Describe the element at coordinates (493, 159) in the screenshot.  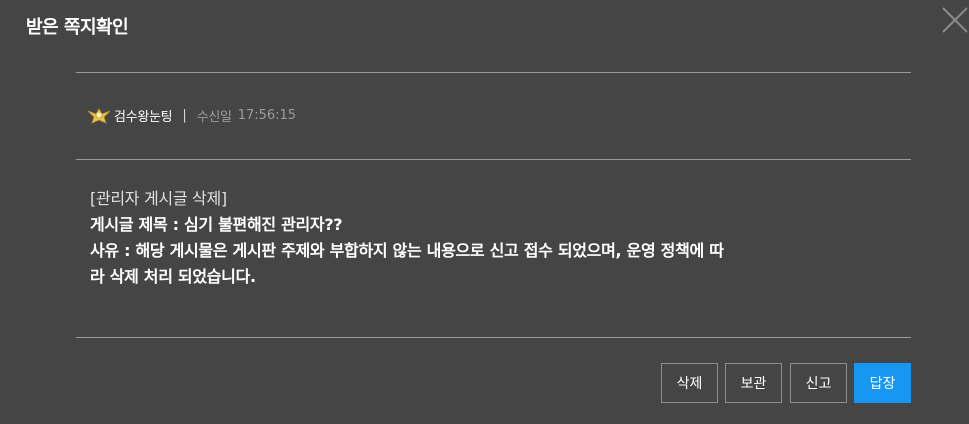
I see `divider-middle` at that location.